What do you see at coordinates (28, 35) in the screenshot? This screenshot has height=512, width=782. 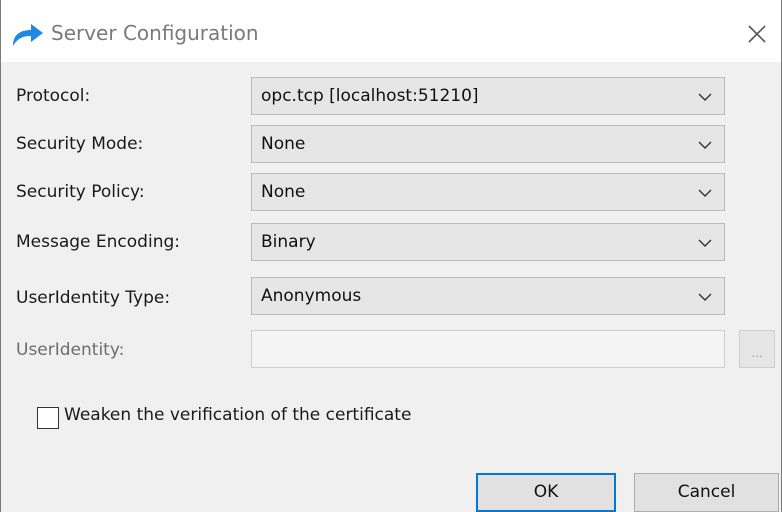 I see `arrow-share-icon` at bounding box center [28, 35].